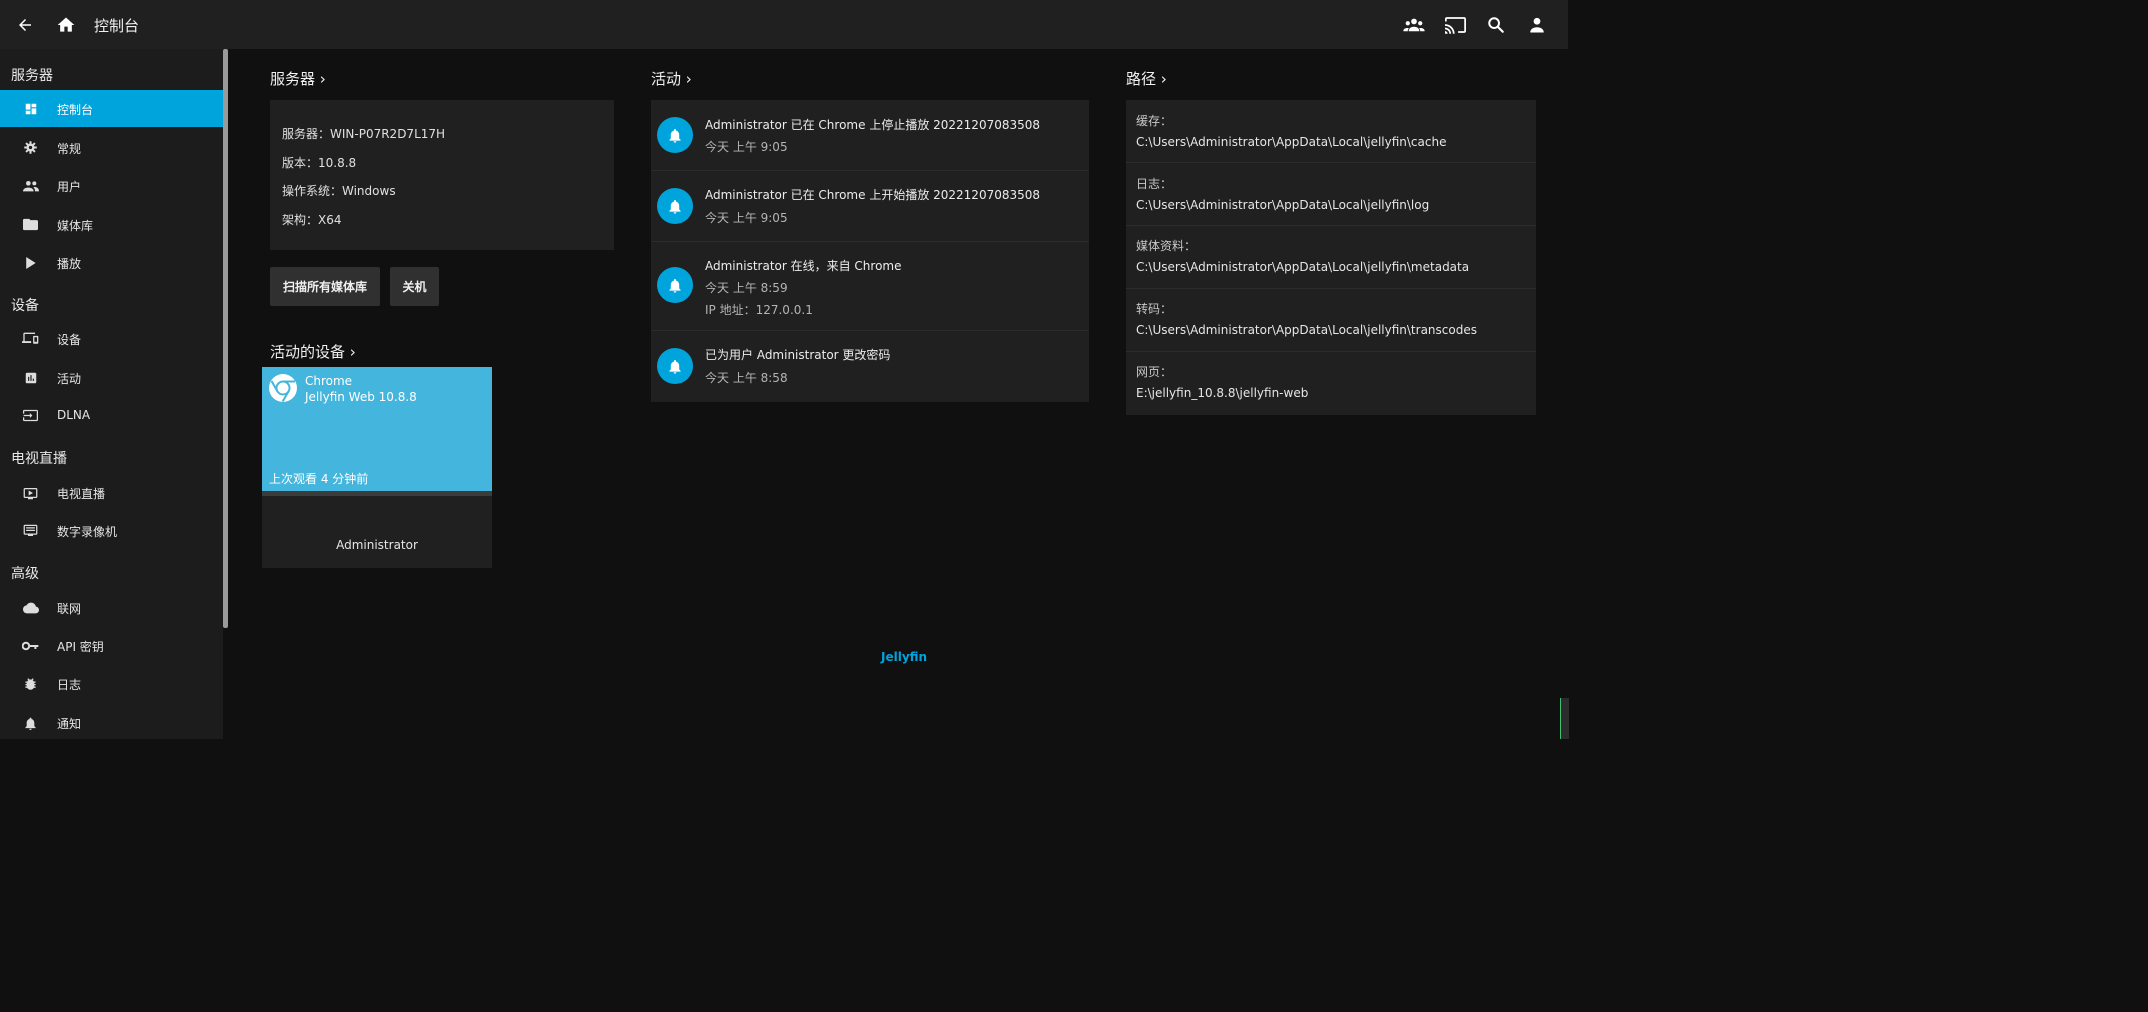 The width and height of the screenshot is (2148, 1012). I want to click on folder-icon, so click(30, 224).